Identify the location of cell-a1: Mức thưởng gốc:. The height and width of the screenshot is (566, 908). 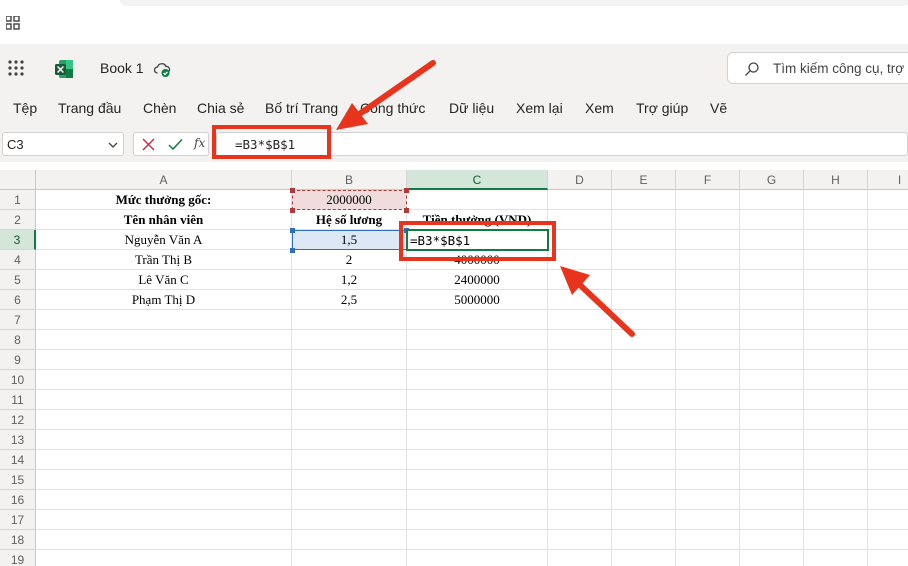
(164, 200).